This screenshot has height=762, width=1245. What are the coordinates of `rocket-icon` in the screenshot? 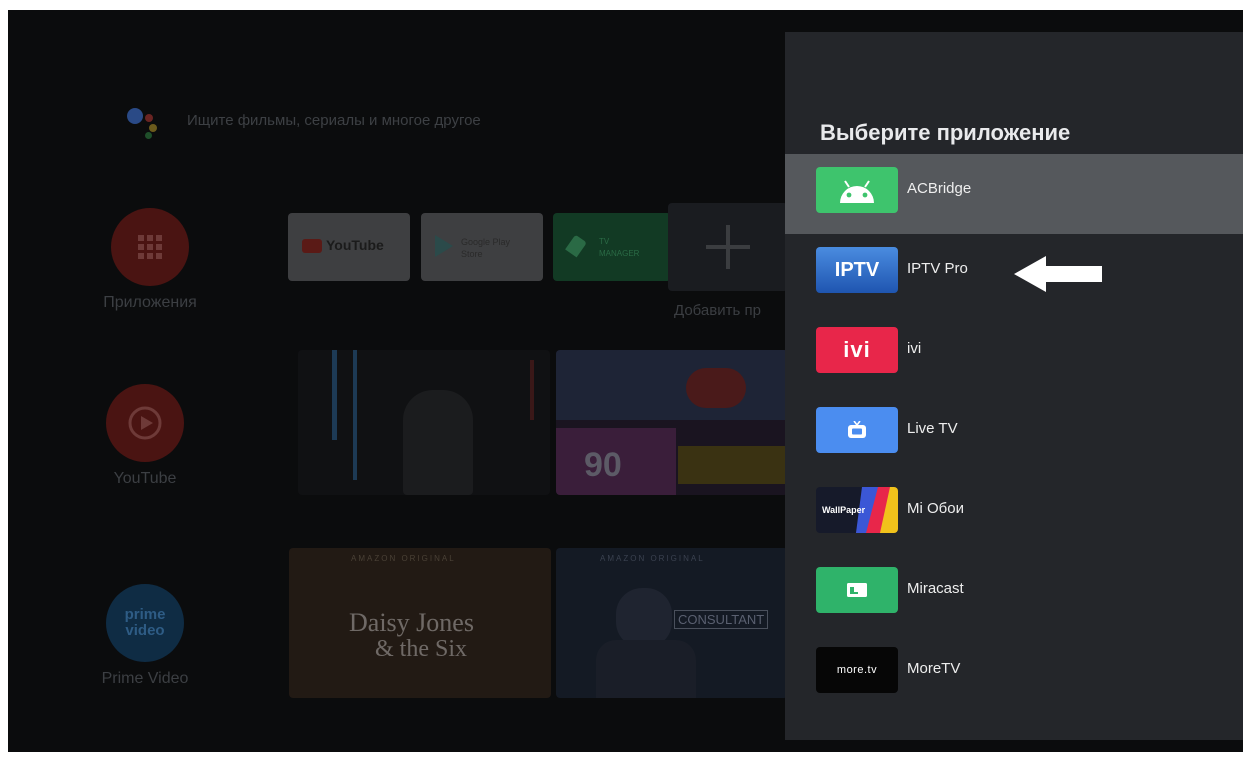 It's located at (576, 246).